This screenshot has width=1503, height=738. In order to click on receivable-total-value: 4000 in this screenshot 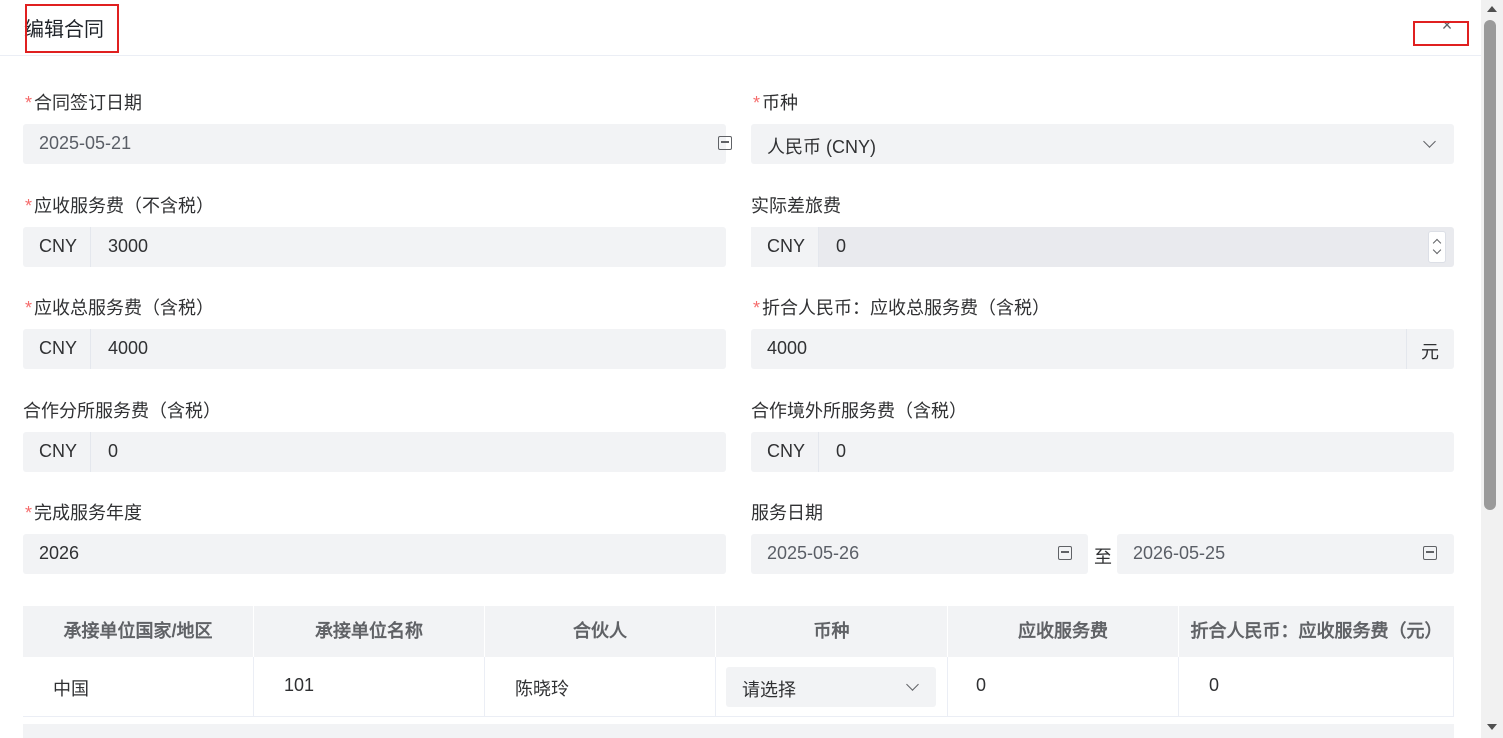, I will do `click(128, 348)`.